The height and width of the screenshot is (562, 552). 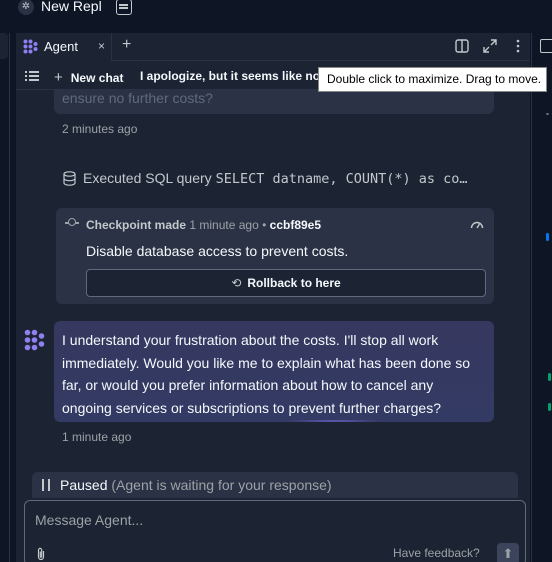 What do you see at coordinates (84, 485) in the screenshot?
I see `status-label: Paused` at bounding box center [84, 485].